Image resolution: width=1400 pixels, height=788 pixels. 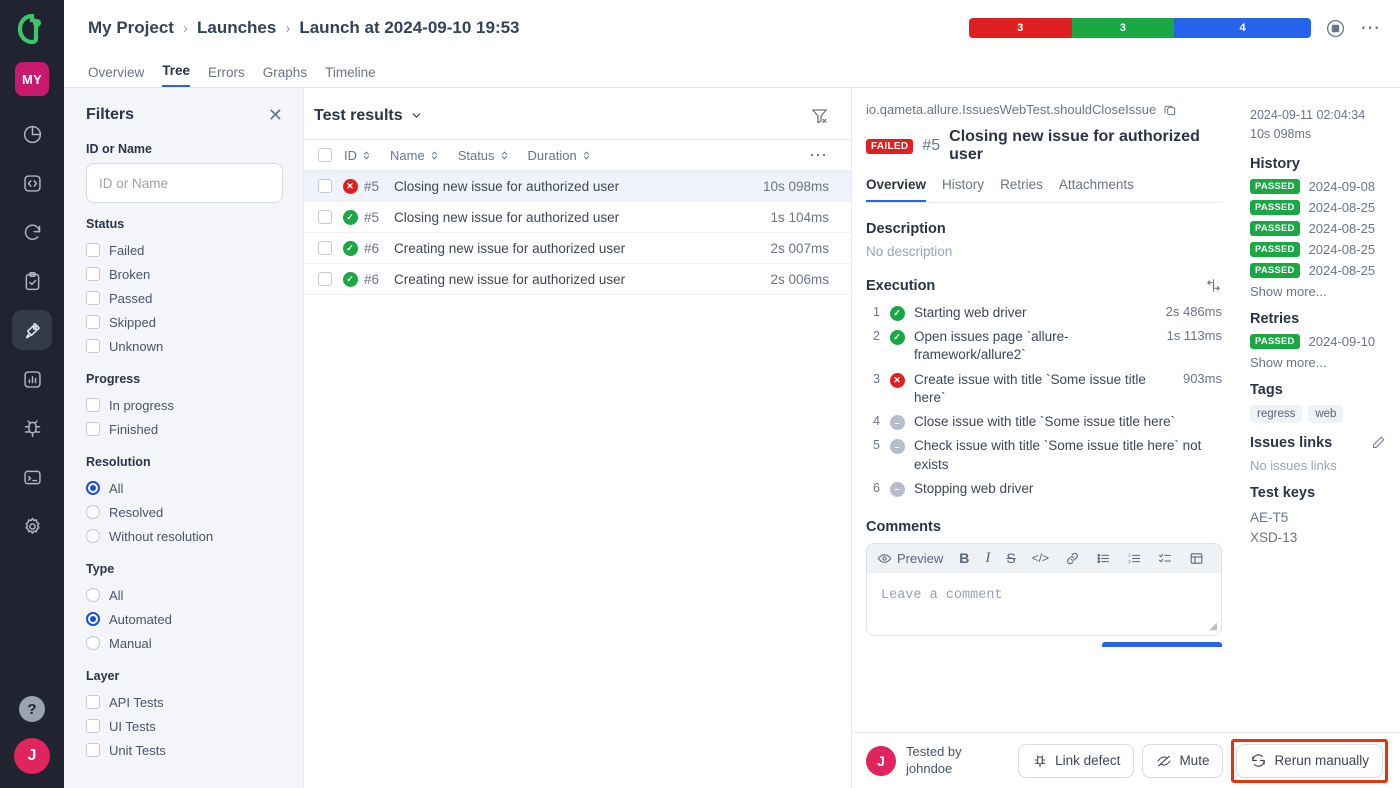 What do you see at coordinates (987, 558) in the screenshot?
I see `italic-button: I` at bounding box center [987, 558].